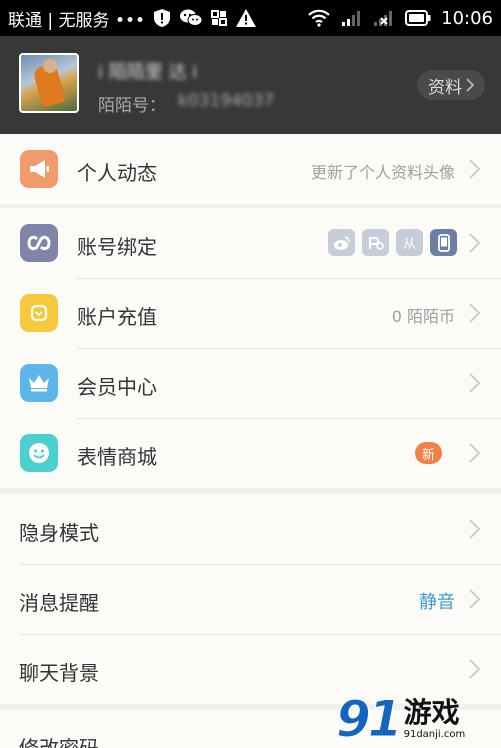 Image resolution: width=501 pixels, height=748 pixels. What do you see at coordinates (117, 457) in the screenshot?
I see `sticker-store-label: 表情商城` at bounding box center [117, 457].